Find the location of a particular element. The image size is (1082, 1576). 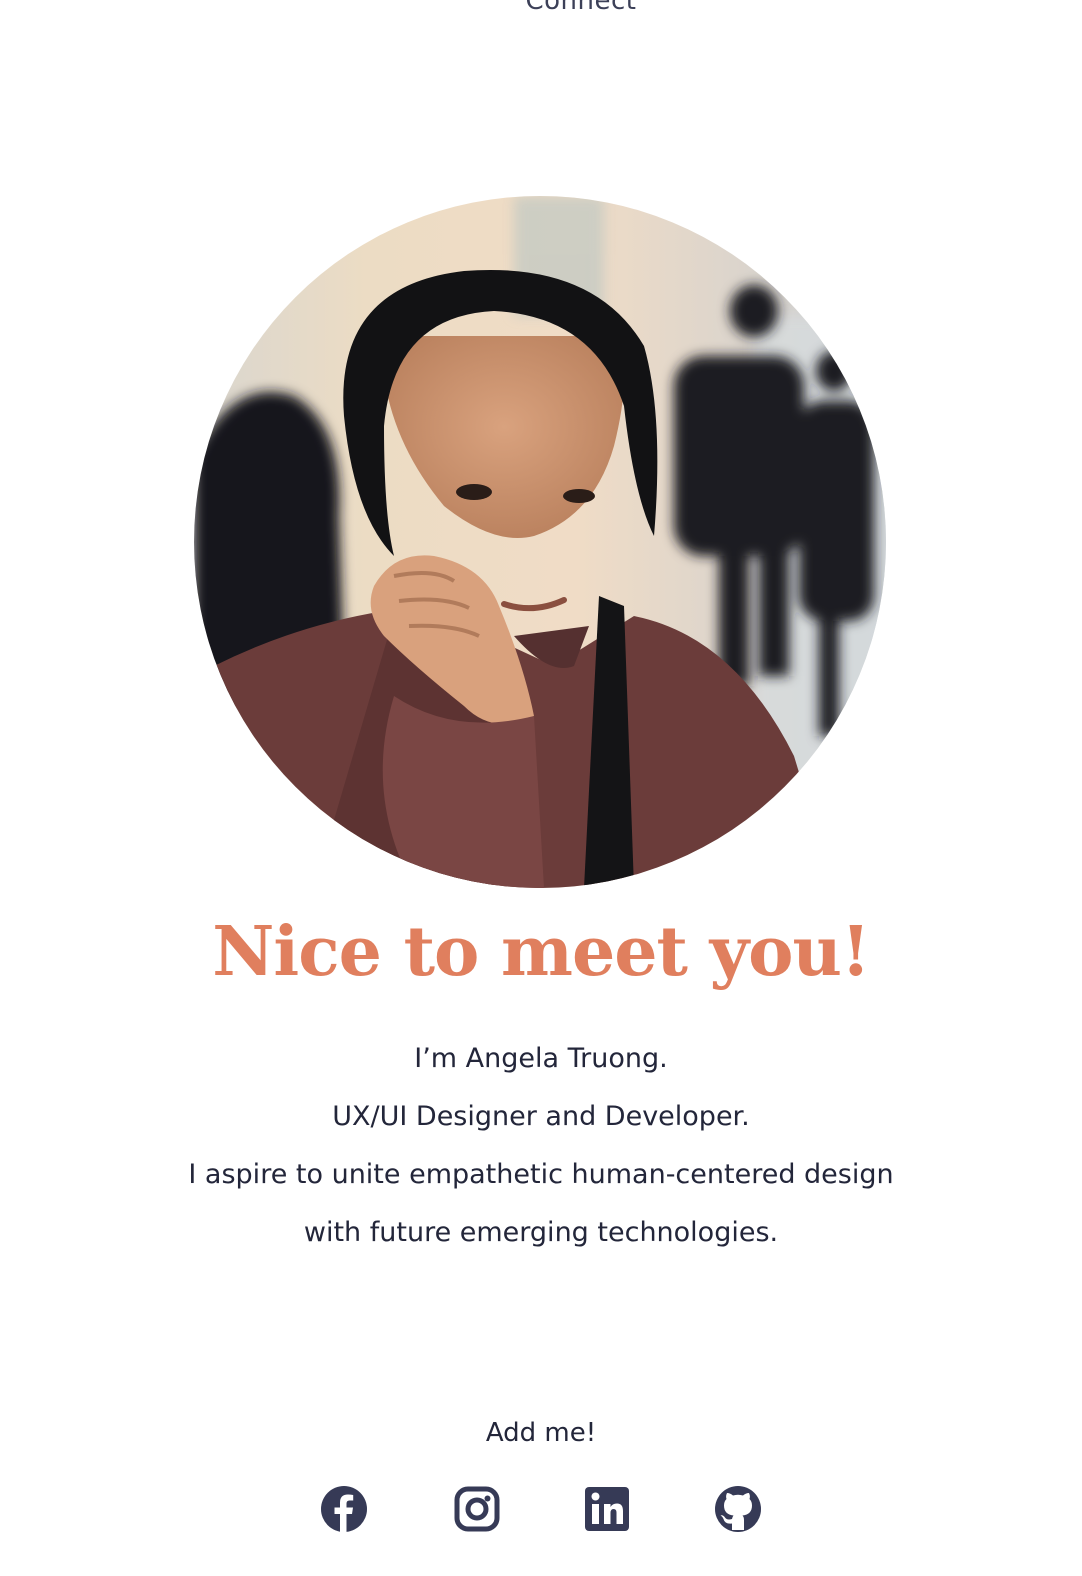

nav-link-connect: Connect is located at coordinates (541, 8).